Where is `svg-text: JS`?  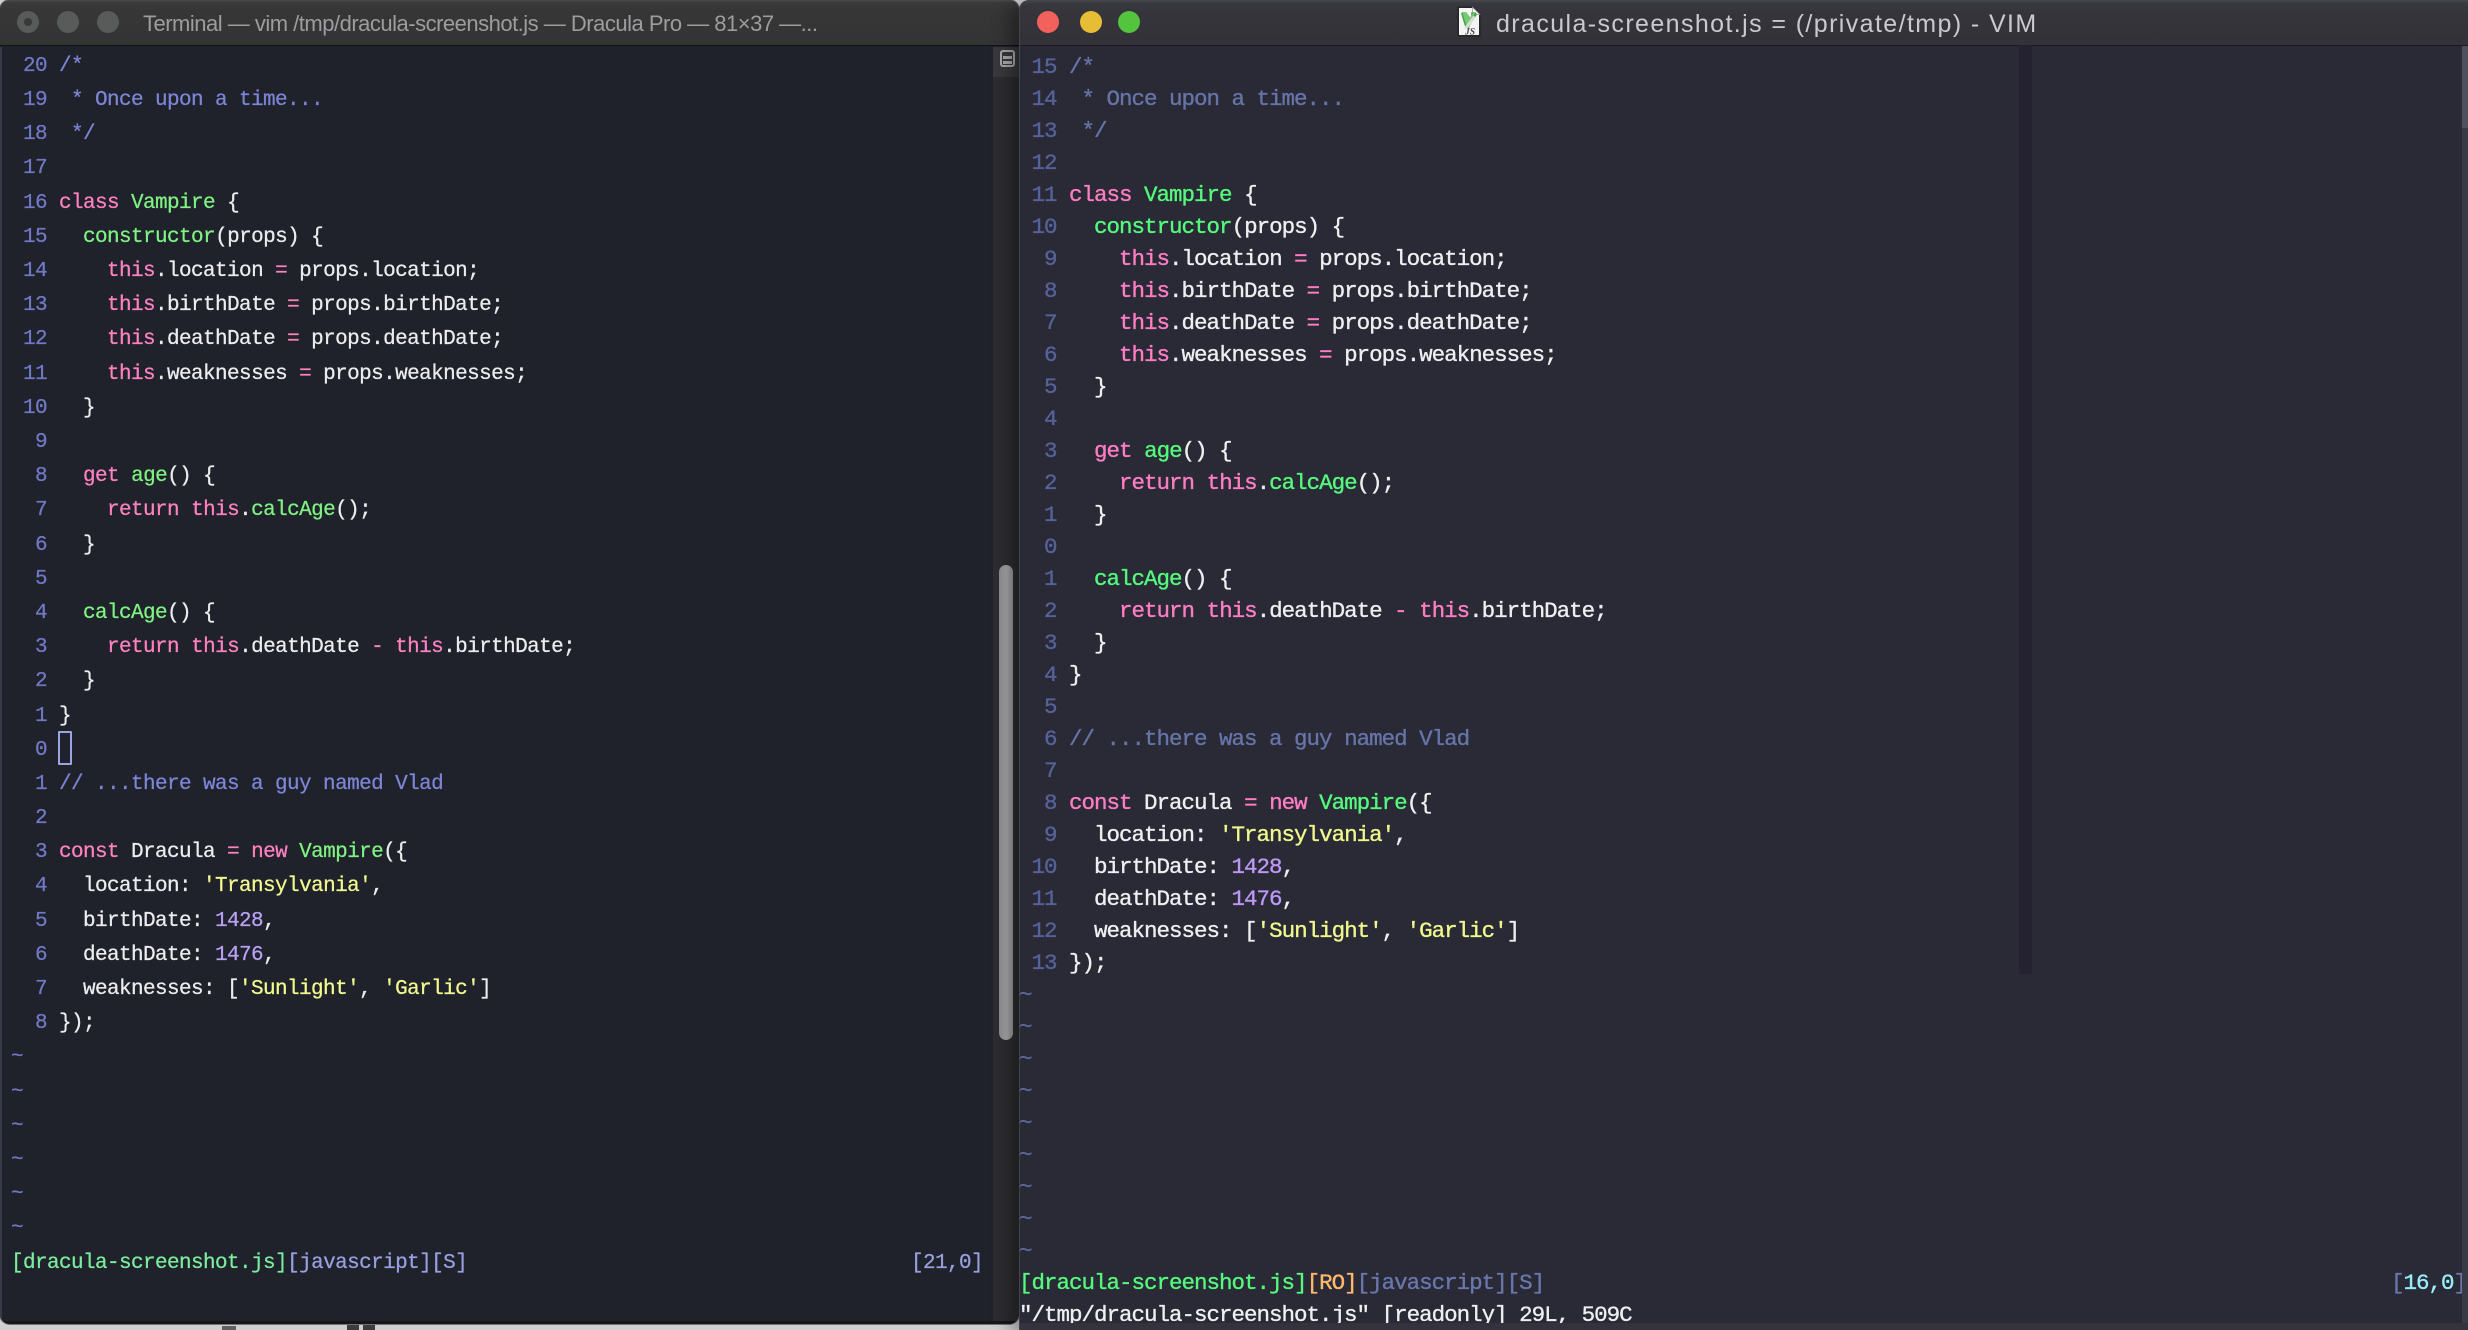 svg-text: JS is located at coordinates (1469, 33).